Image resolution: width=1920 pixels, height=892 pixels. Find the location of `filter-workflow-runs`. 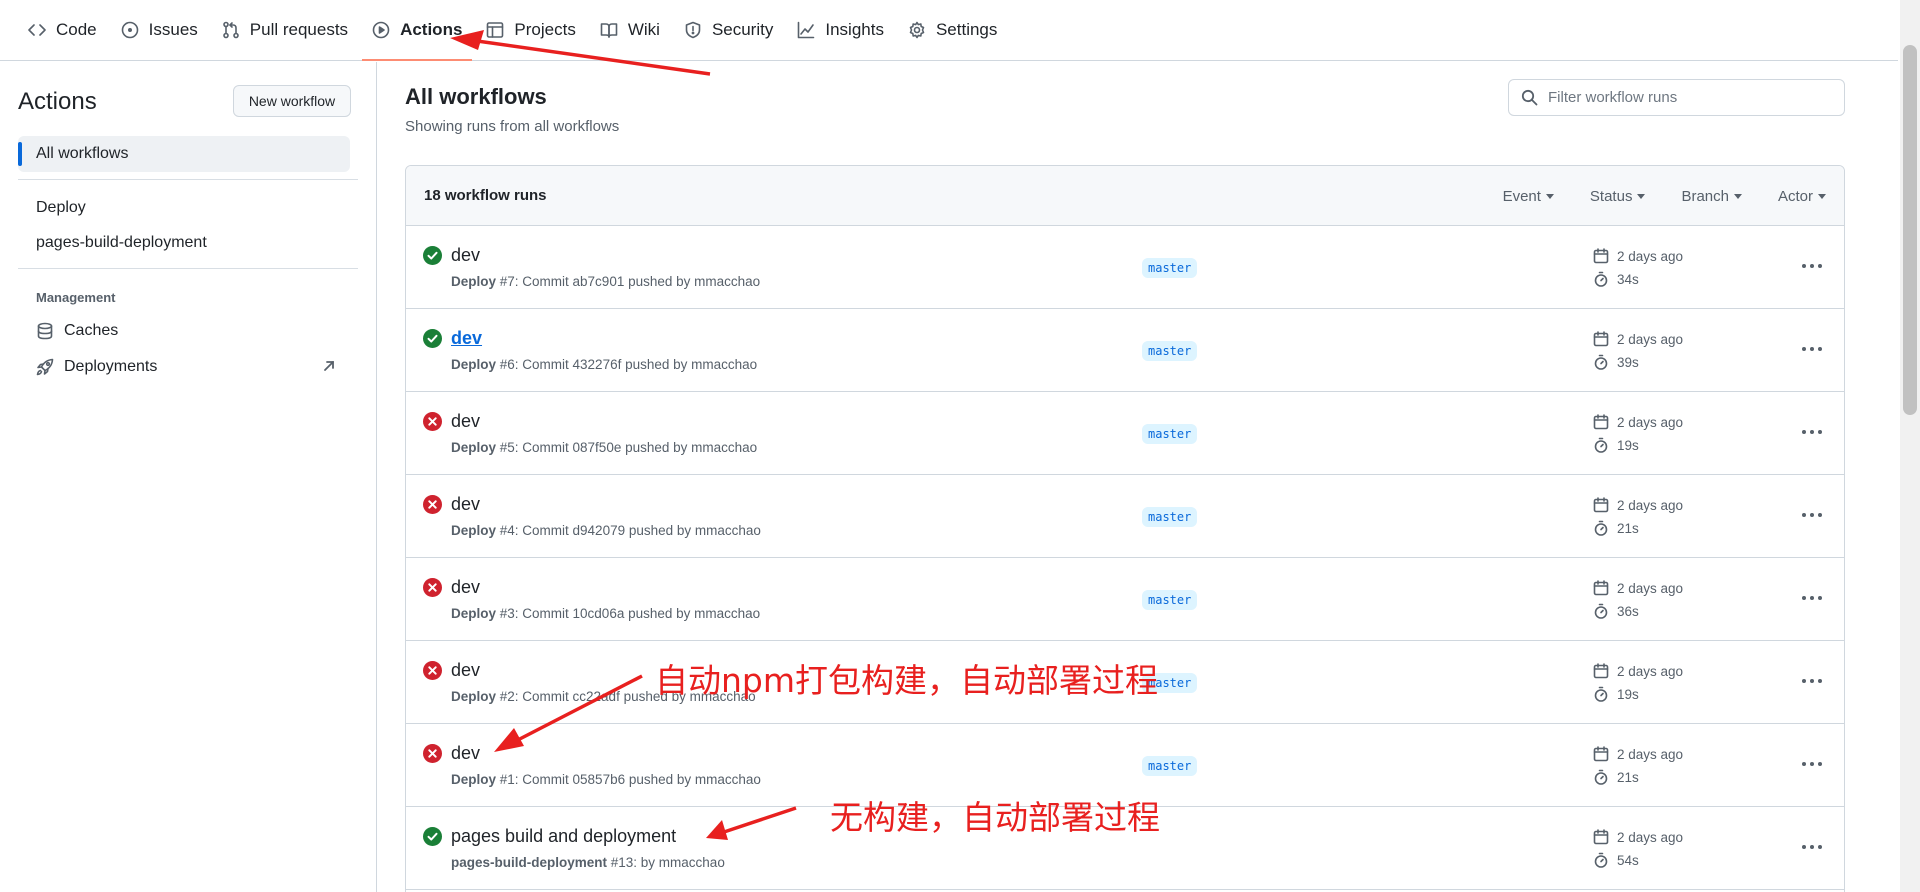

filter-workflow-runs is located at coordinates (1676, 97).